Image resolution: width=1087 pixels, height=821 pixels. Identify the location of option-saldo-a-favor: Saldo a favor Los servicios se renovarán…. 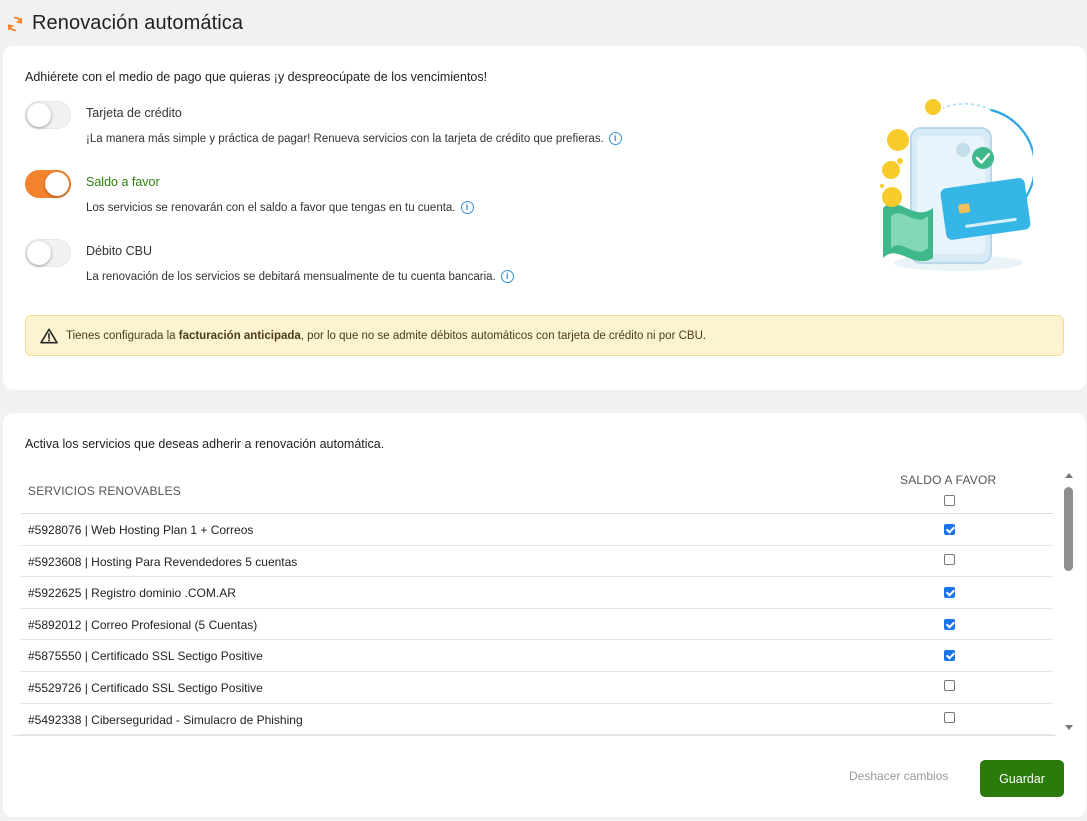
(405, 200).